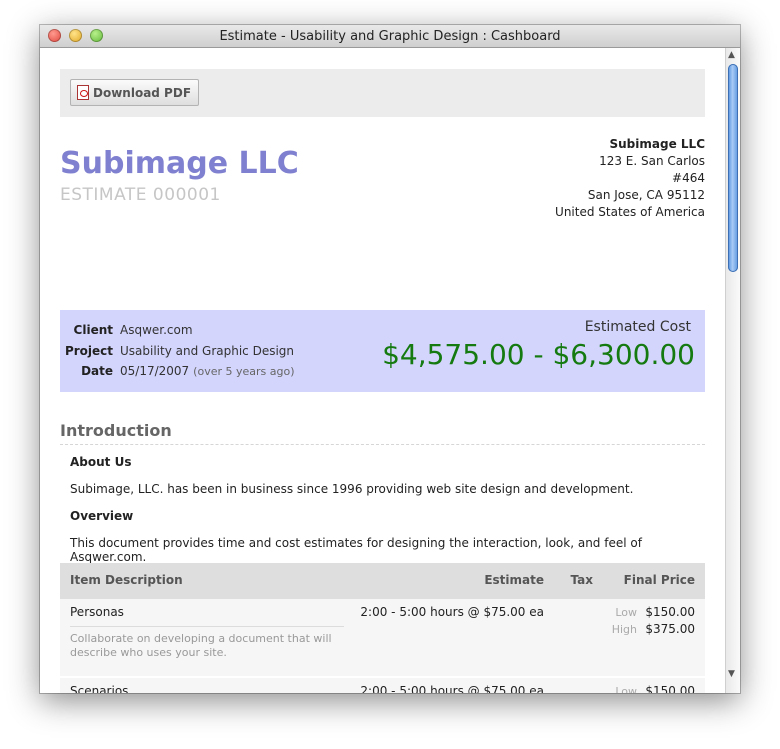 This screenshot has height=749, width=780. Describe the element at coordinates (538, 354) in the screenshot. I see `estimated-cost-range: $4,575.00 - $6,300.00` at that location.